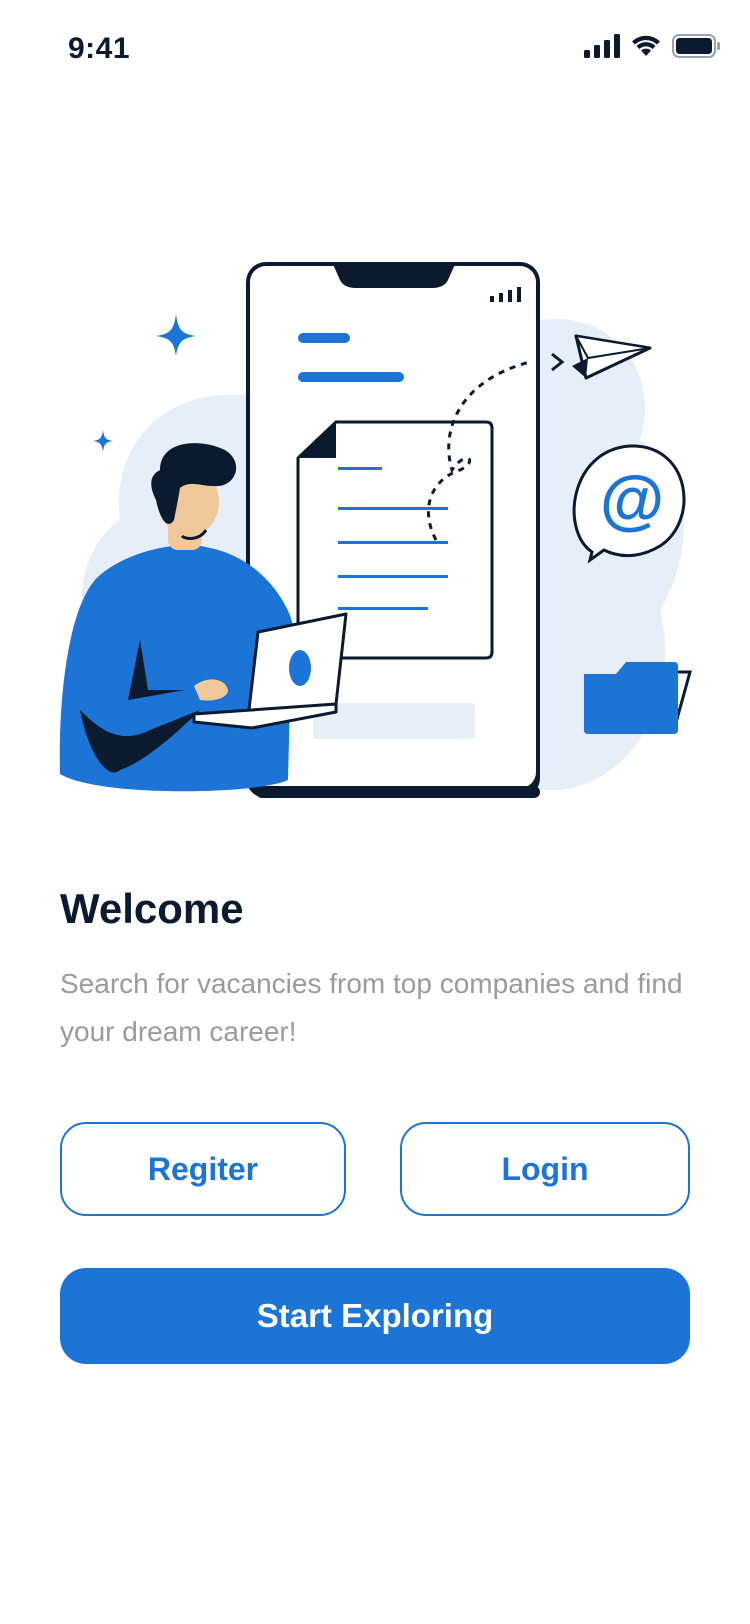 The width and height of the screenshot is (750, 1624). Describe the element at coordinates (696, 46) in the screenshot. I see `battery-icon` at that location.